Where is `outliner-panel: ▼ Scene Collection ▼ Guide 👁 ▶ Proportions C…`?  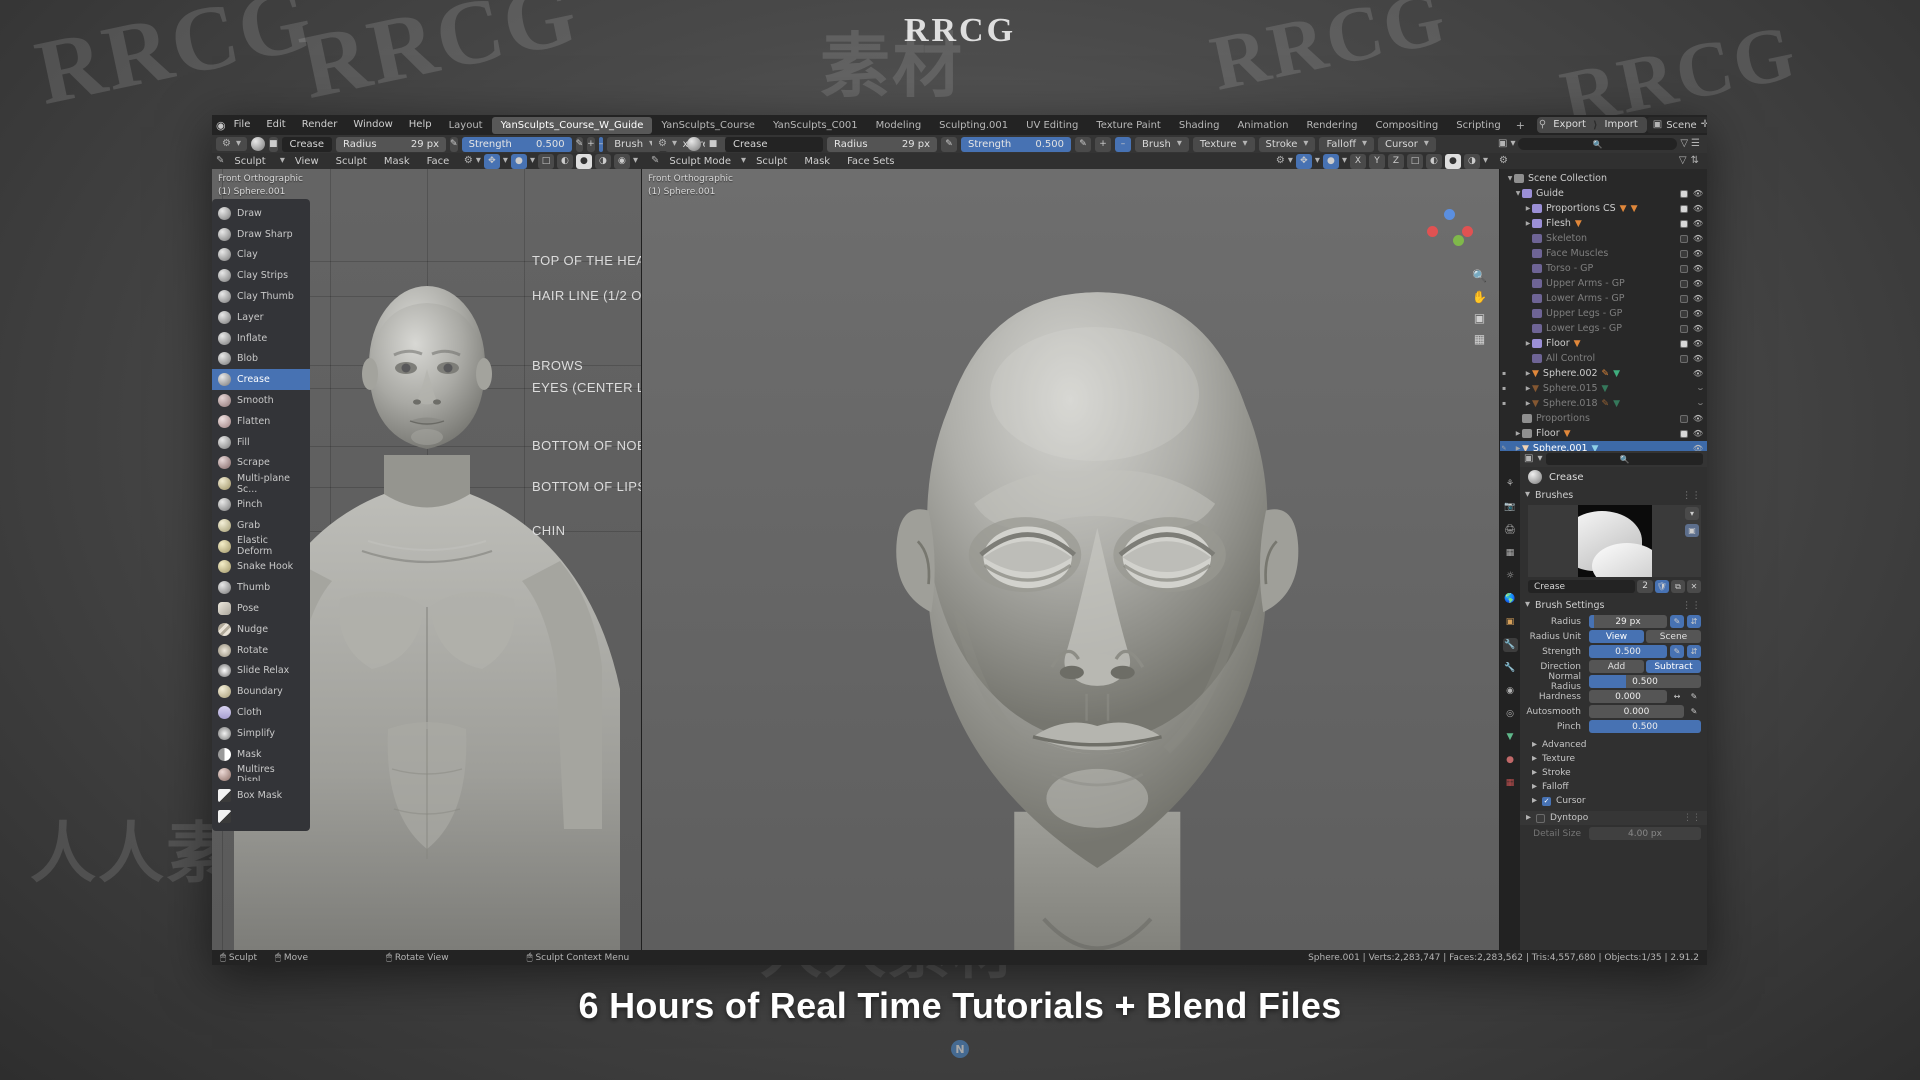 outliner-panel: ▼ Scene Collection ▼ Guide 👁 ▶ Proportions C… is located at coordinates (1603, 310).